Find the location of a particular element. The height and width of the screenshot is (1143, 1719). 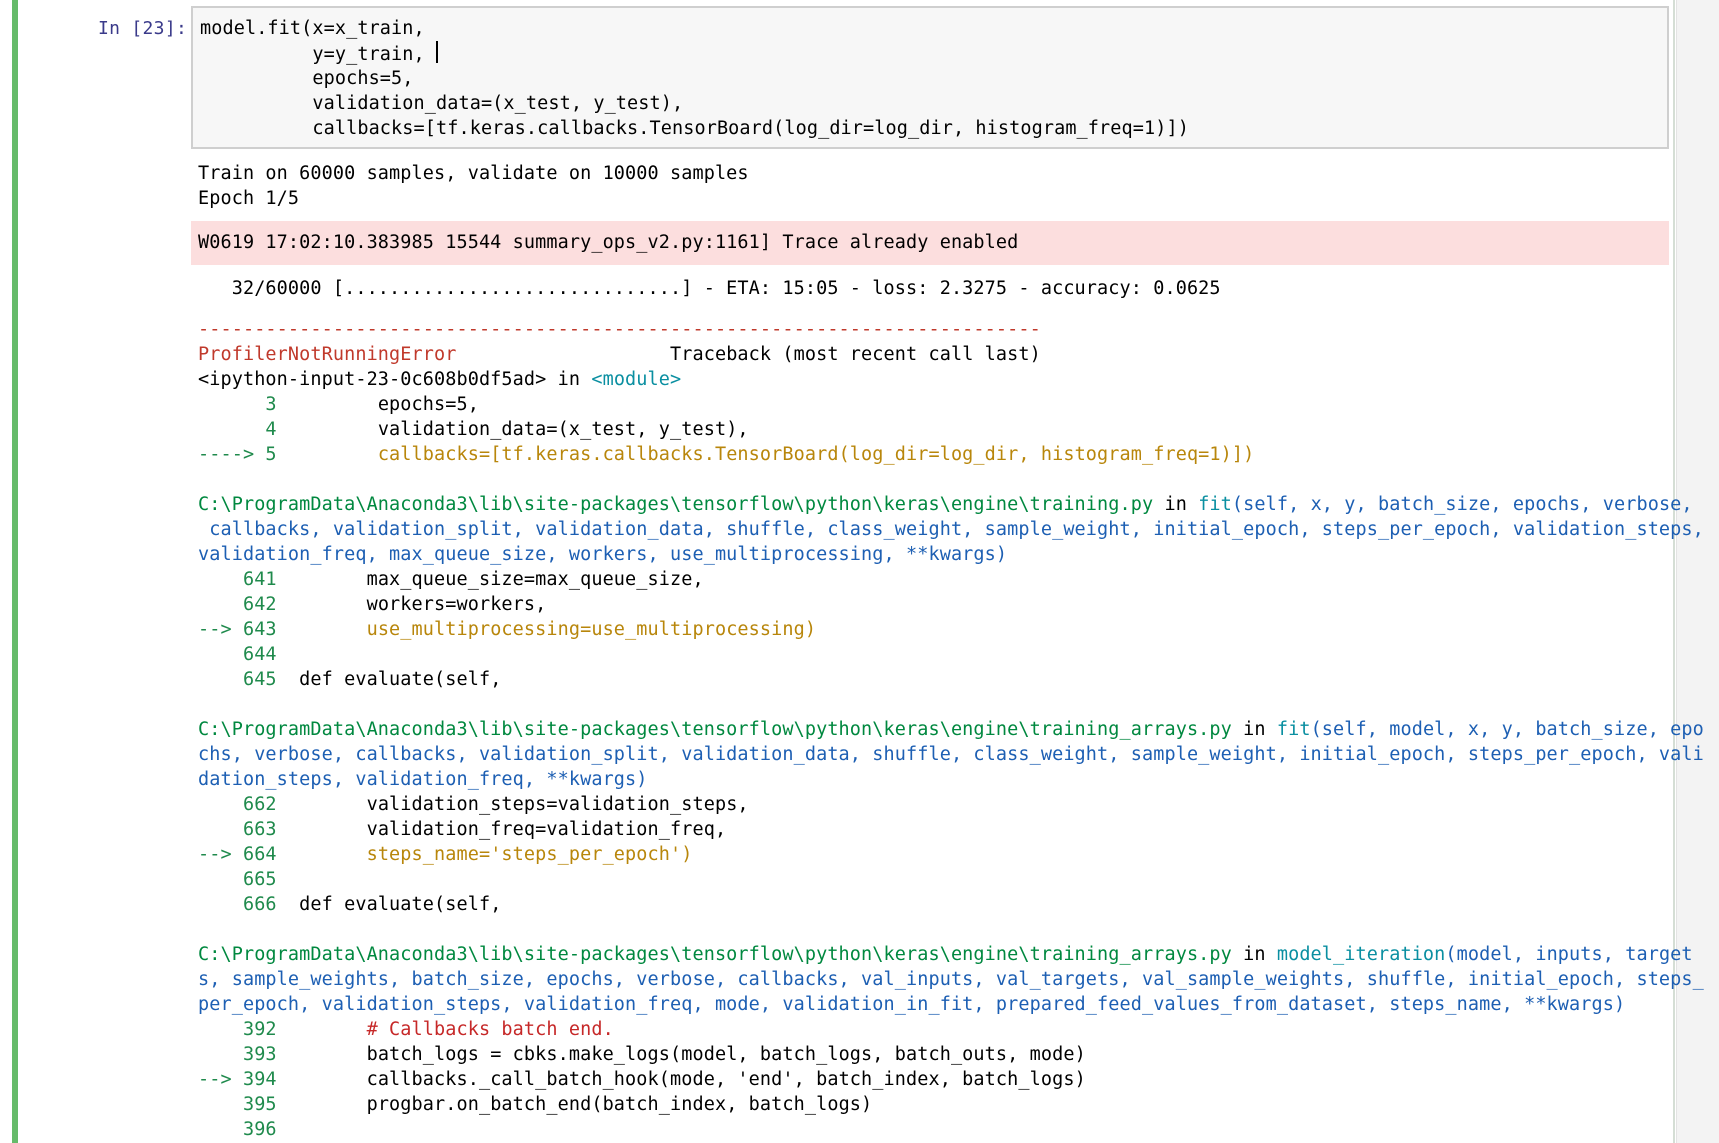

line-code: max_queue_size=max_queue_size, is located at coordinates (490, 579).